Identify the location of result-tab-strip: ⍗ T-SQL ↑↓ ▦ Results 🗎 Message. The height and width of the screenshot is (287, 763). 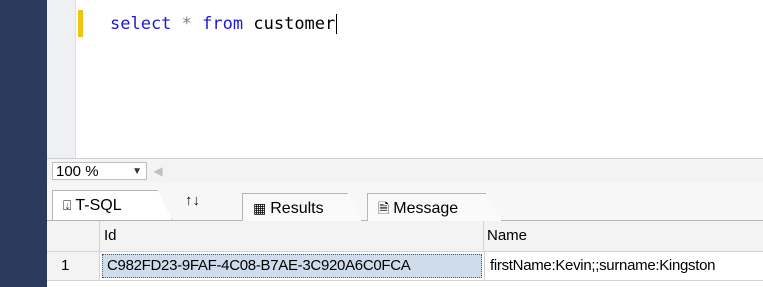
(405, 202).